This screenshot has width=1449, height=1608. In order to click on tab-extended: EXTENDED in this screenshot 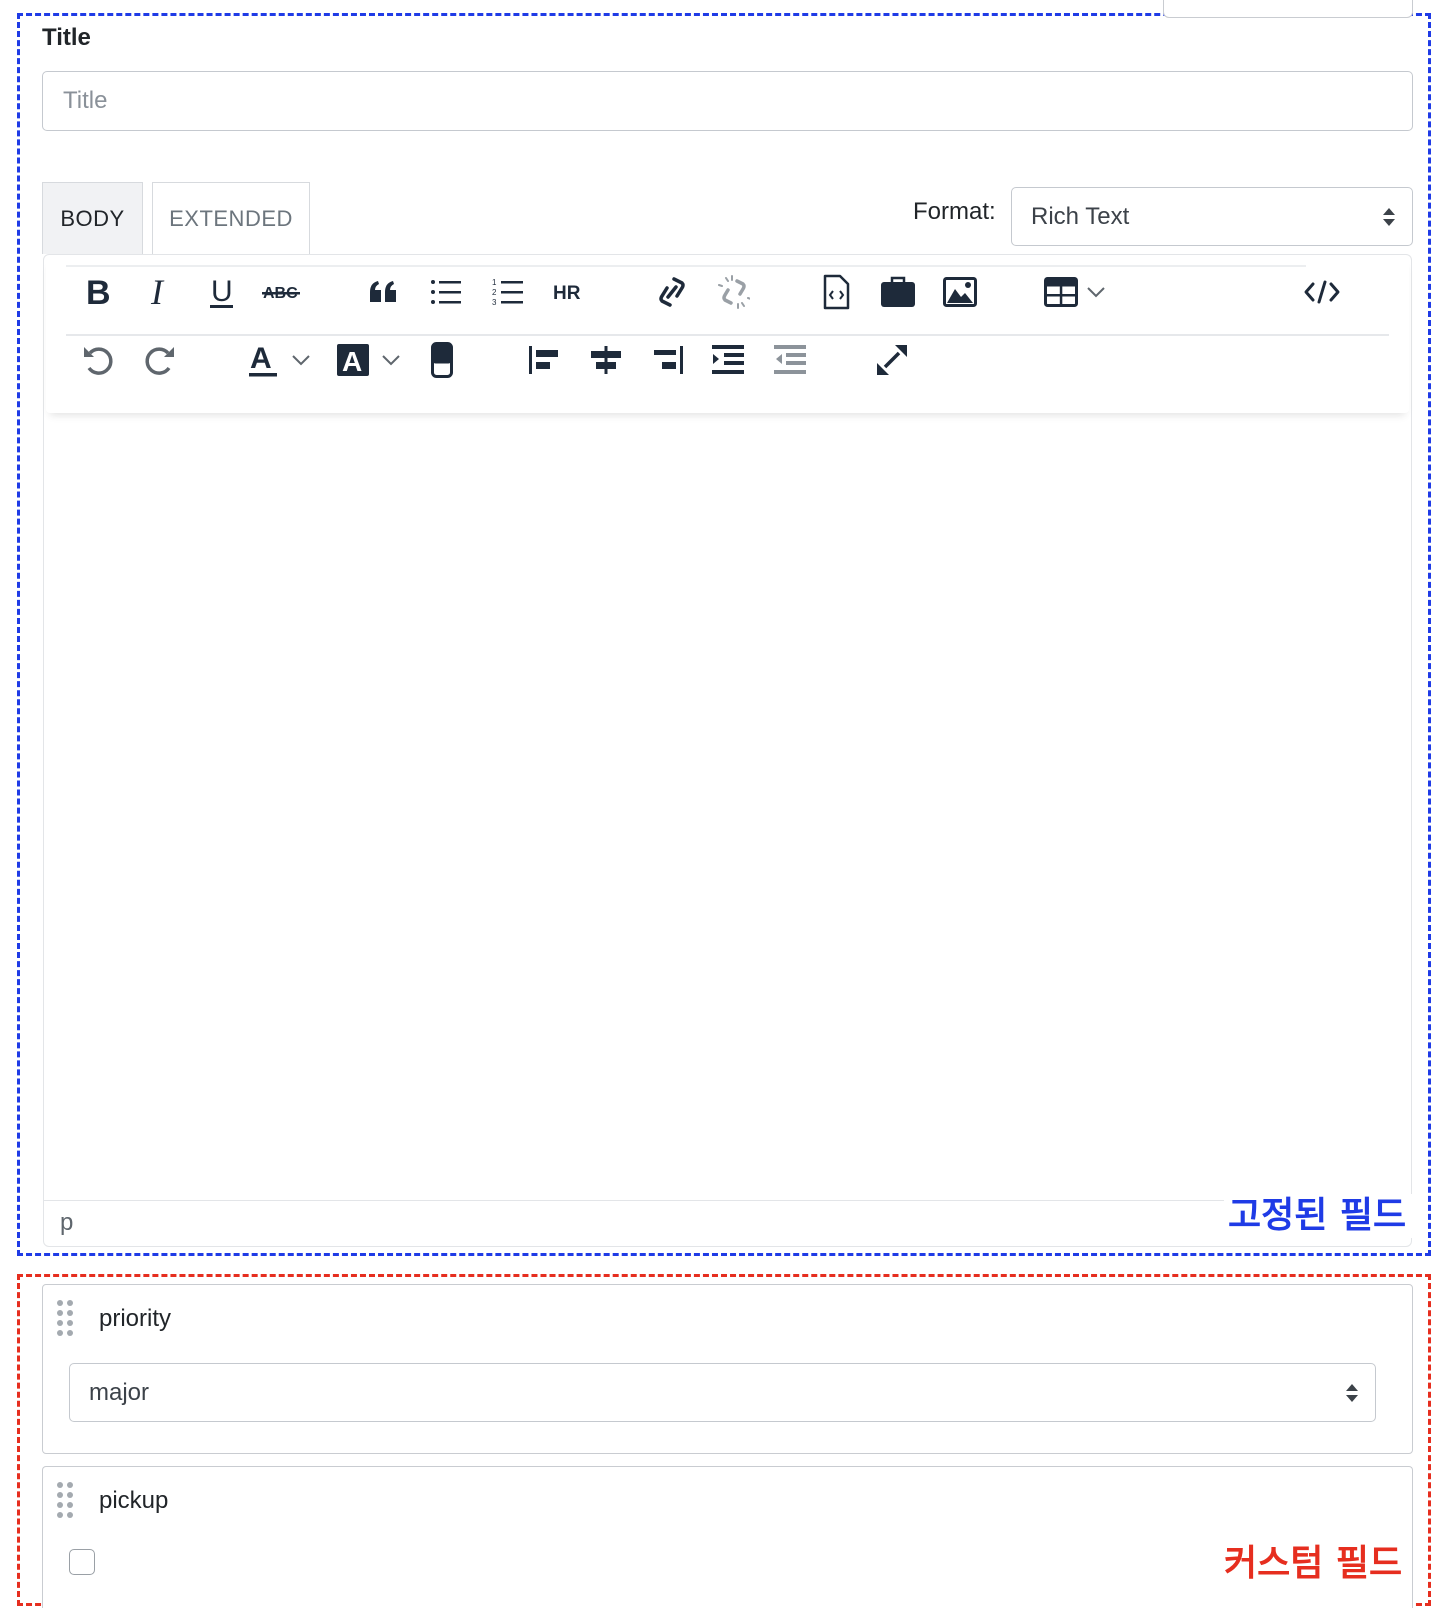, I will do `click(231, 218)`.